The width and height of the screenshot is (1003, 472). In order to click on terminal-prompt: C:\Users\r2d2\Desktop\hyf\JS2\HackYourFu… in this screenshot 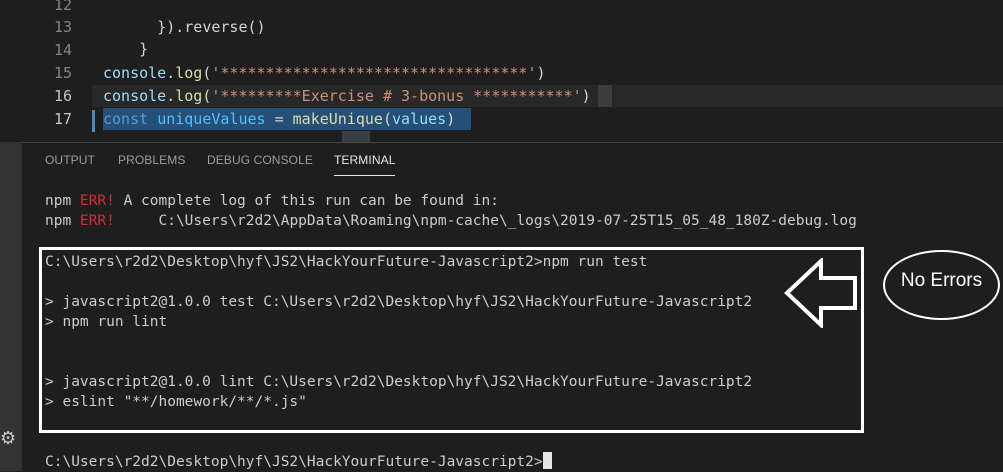, I will do `click(298, 462)`.